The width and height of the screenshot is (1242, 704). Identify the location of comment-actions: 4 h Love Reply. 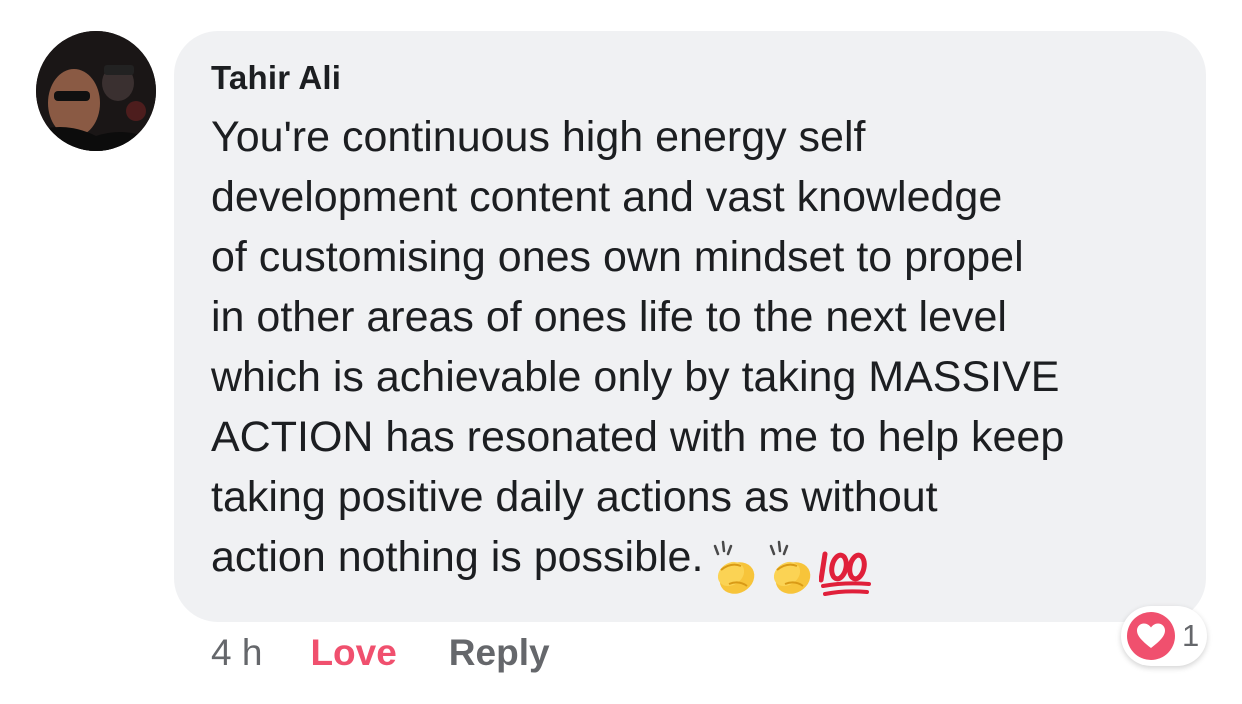
(380, 653).